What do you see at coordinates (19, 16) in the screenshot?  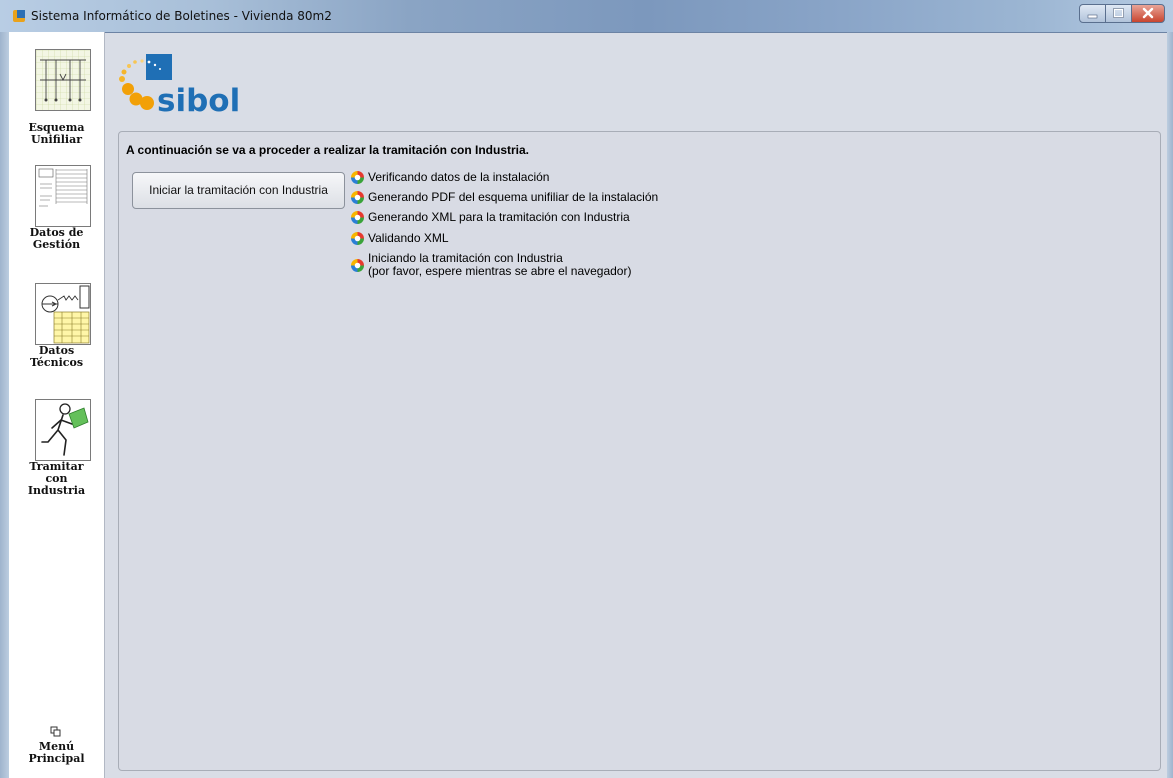 I see `app-icon` at bounding box center [19, 16].